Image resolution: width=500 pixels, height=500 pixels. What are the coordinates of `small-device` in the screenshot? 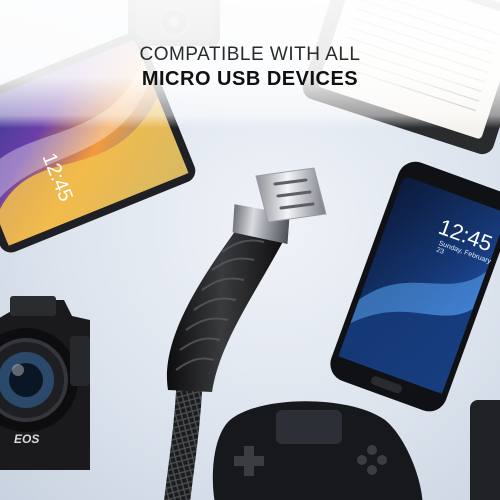 It's located at (485, 450).